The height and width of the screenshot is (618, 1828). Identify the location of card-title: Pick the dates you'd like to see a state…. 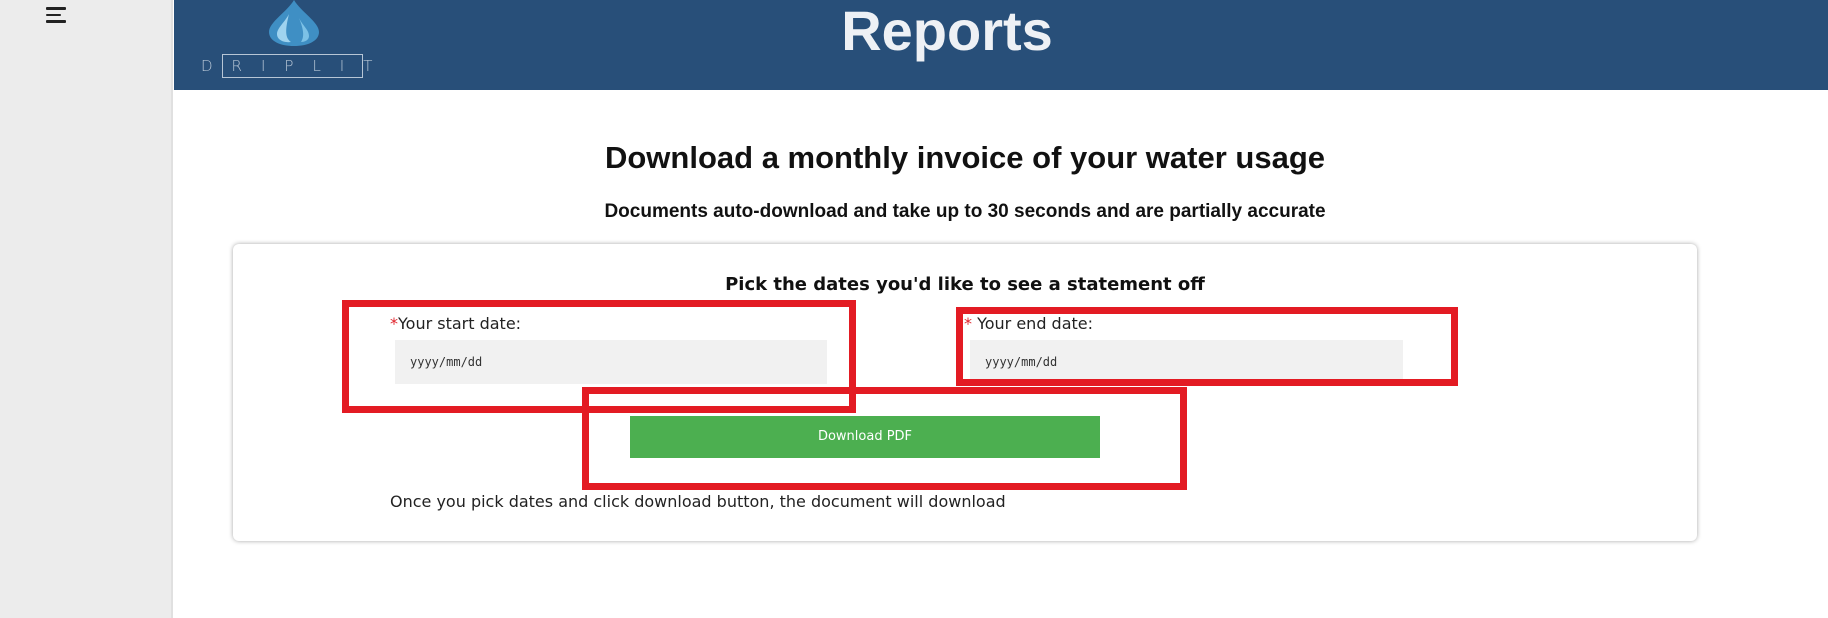
(965, 284).